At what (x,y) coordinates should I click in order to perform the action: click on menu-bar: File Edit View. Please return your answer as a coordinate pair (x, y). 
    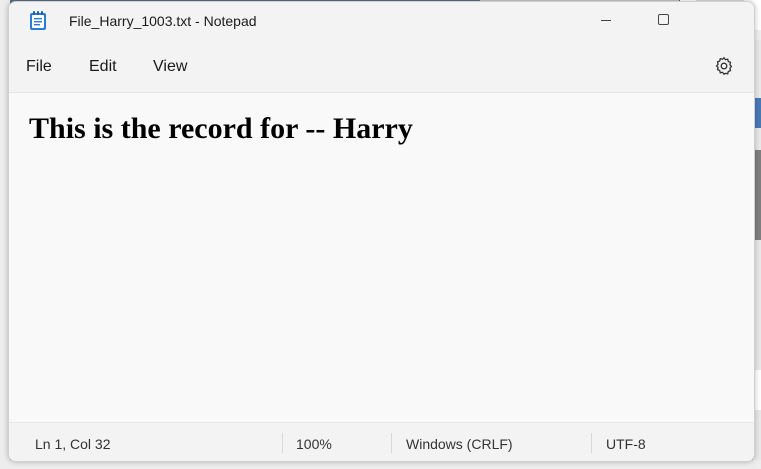
    Looking at the image, I should click on (381, 66).